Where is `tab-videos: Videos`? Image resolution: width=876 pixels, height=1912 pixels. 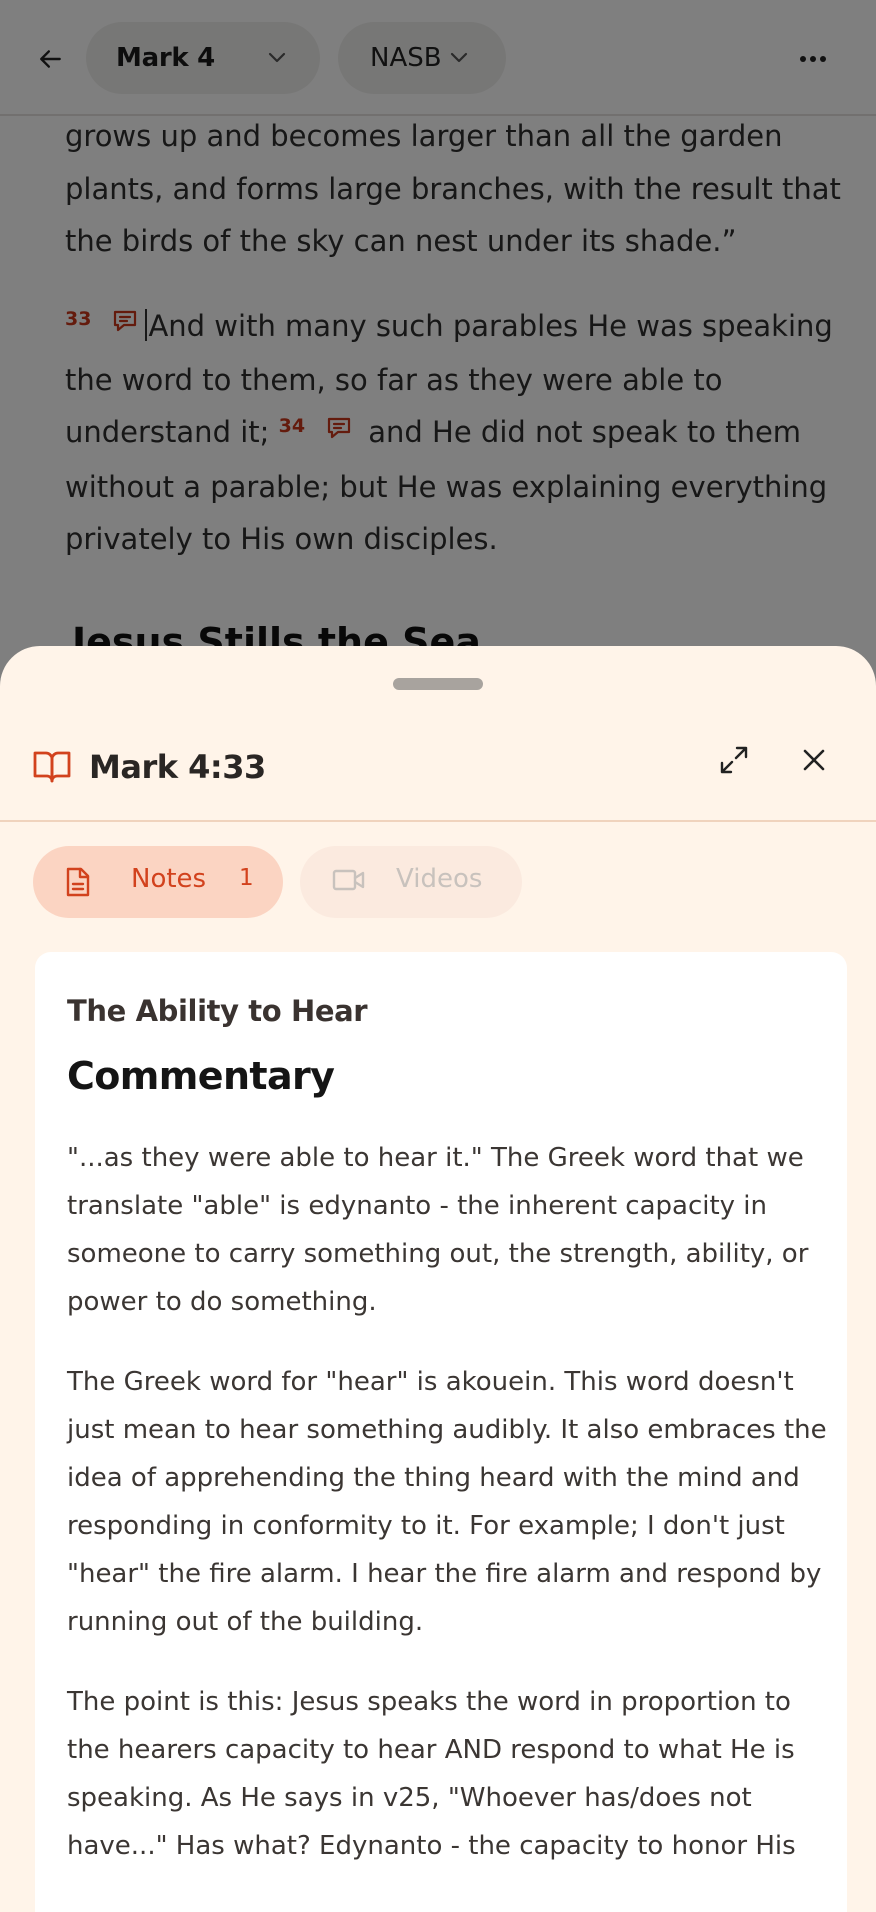
tab-videos: Videos is located at coordinates (411, 882).